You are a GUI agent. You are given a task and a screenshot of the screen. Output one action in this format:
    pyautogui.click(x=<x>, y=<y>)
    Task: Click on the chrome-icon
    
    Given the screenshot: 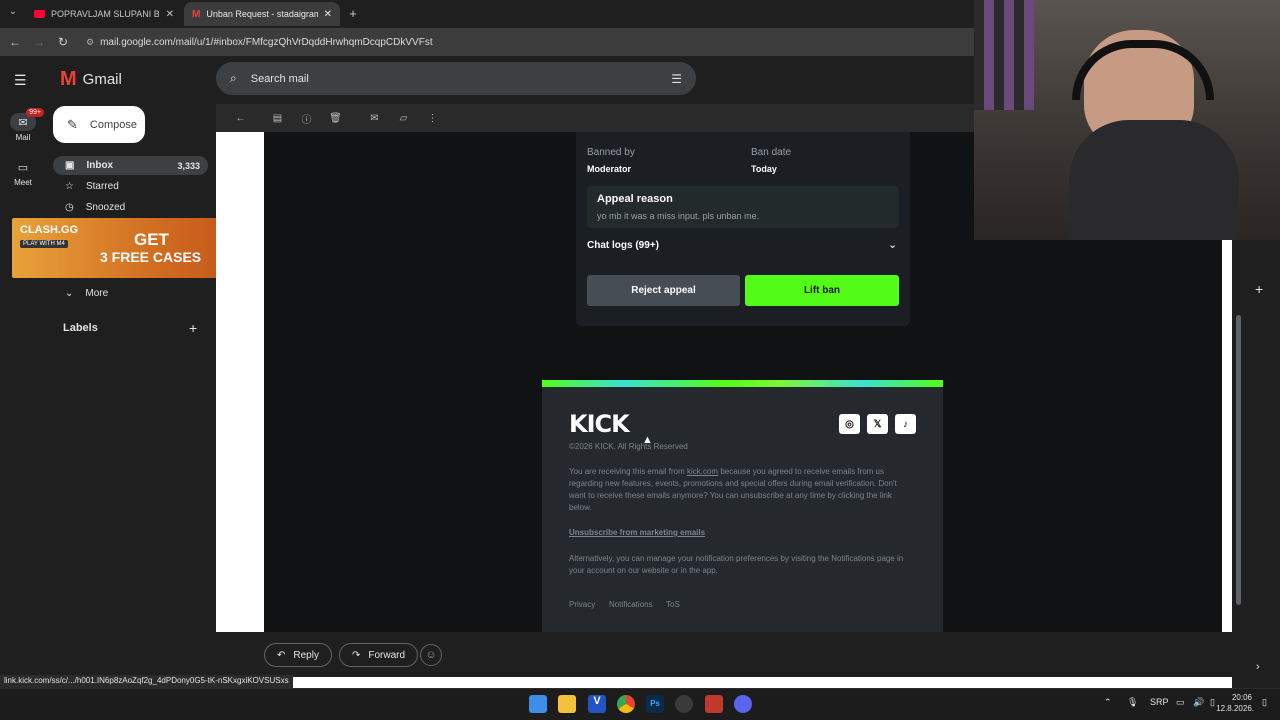 What is the action you would take?
    pyautogui.click(x=626, y=704)
    